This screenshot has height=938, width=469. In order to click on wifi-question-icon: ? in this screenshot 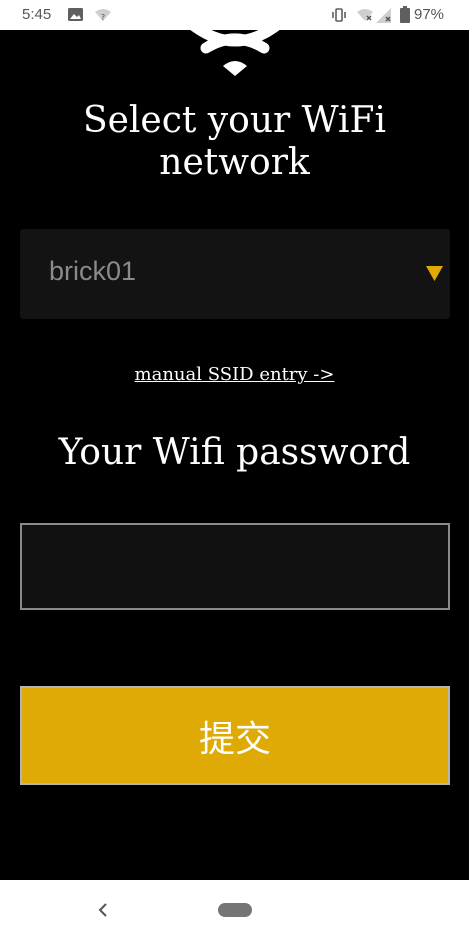, I will do `click(103, 15)`.